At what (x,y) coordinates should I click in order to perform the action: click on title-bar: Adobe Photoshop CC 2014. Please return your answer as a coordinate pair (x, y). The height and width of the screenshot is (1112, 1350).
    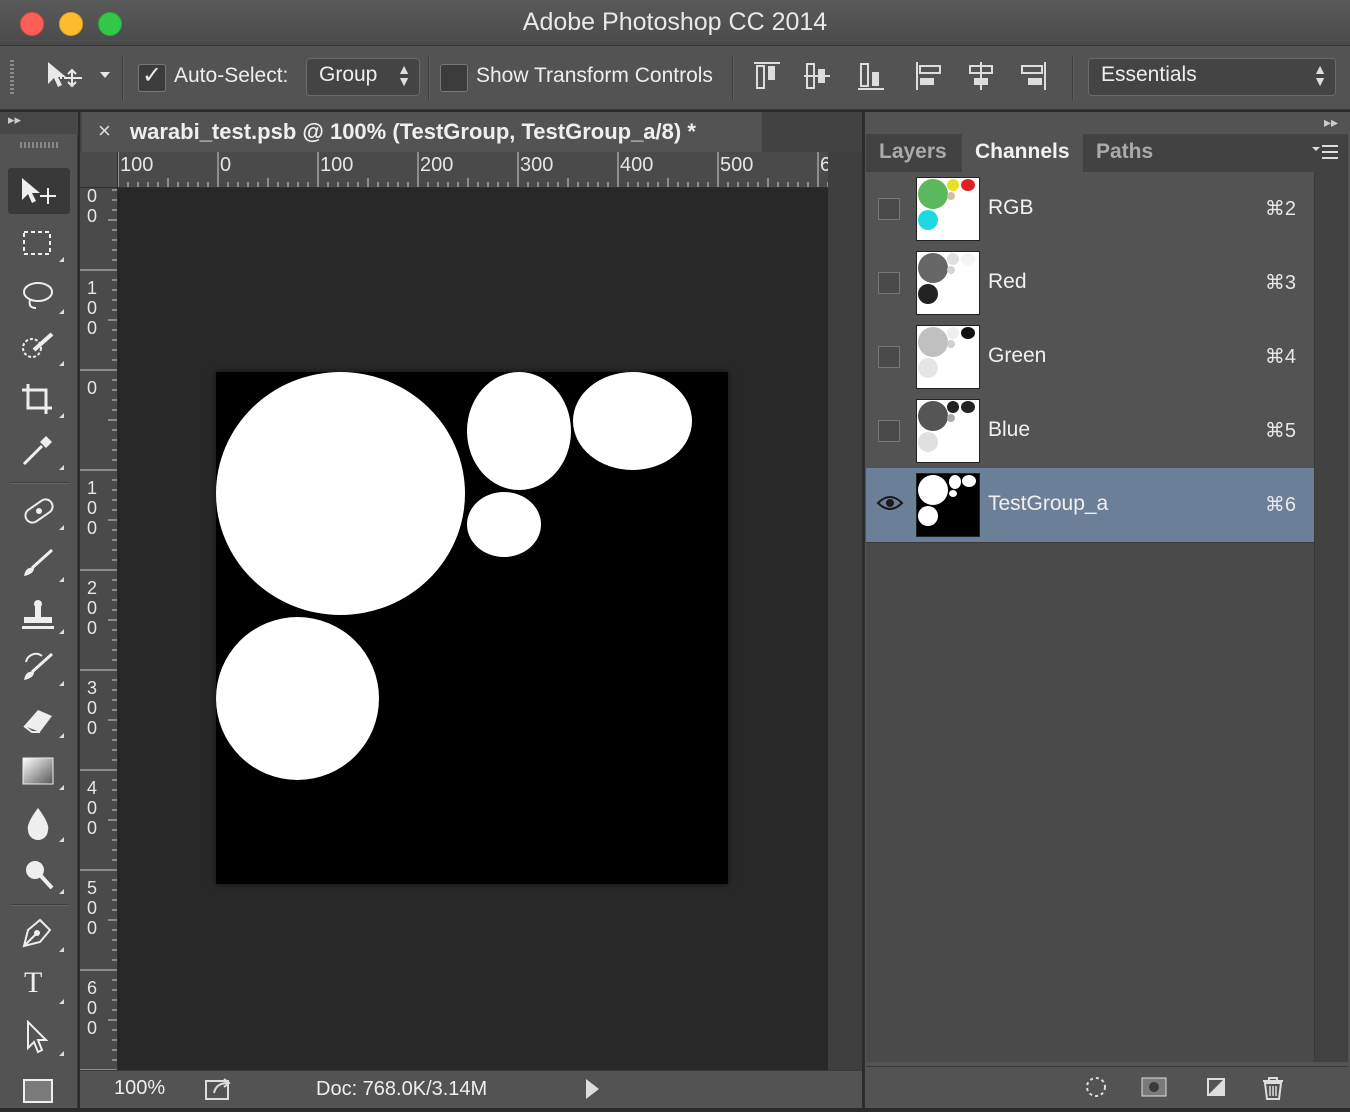
    Looking at the image, I should click on (675, 23).